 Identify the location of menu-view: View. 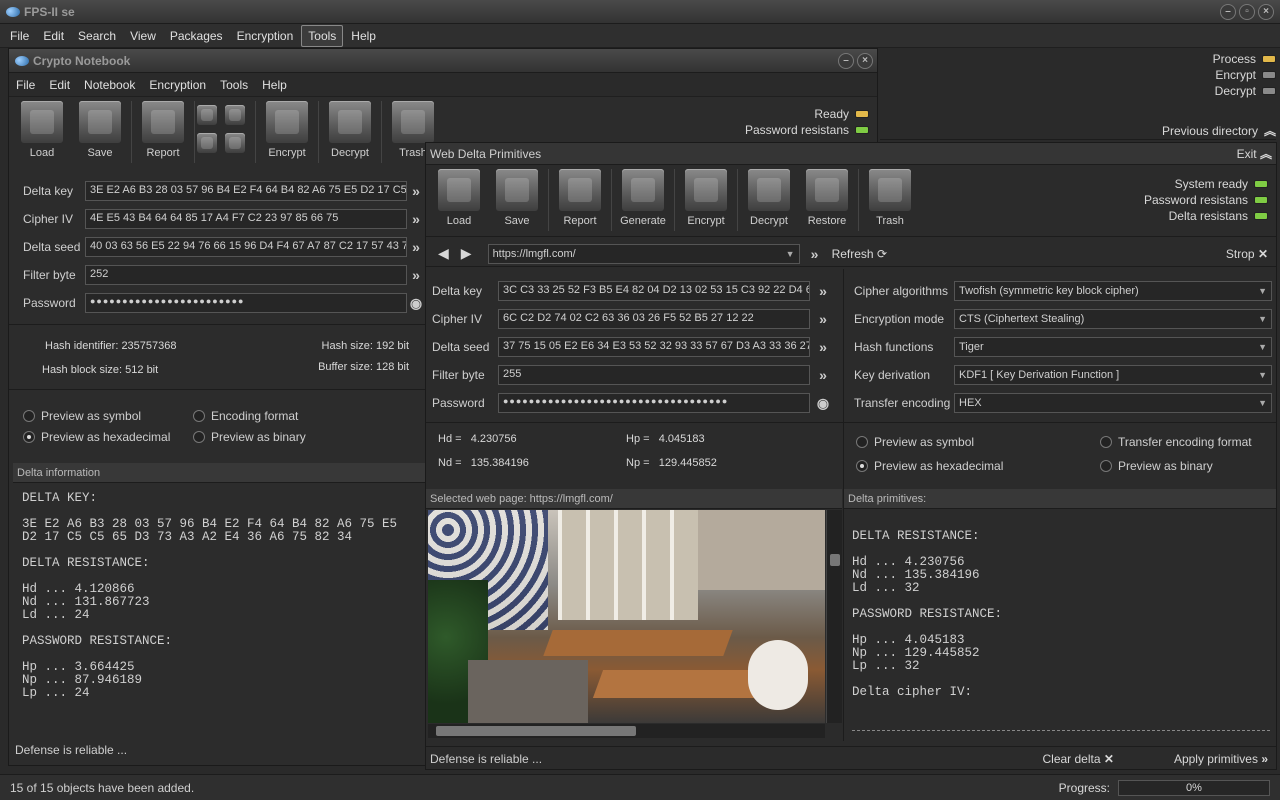
(143, 36).